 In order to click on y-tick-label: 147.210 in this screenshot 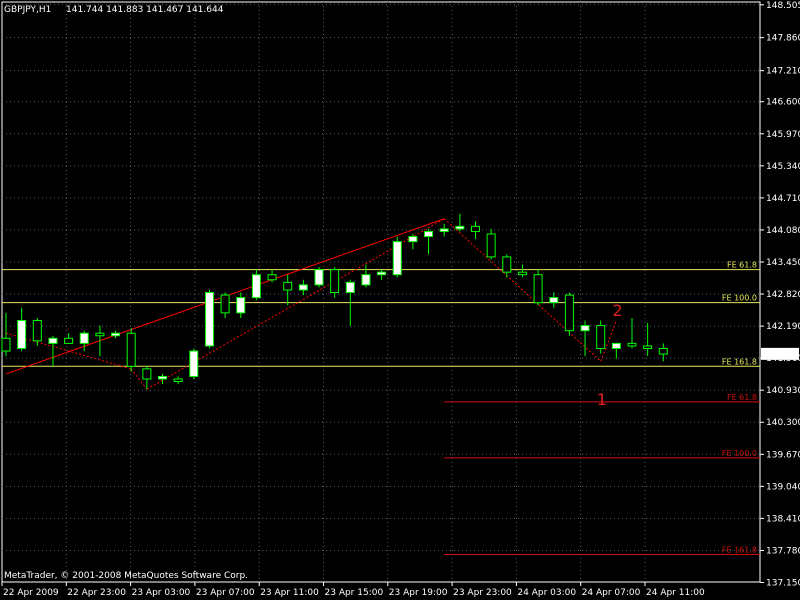, I will do `click(783, 72)`.